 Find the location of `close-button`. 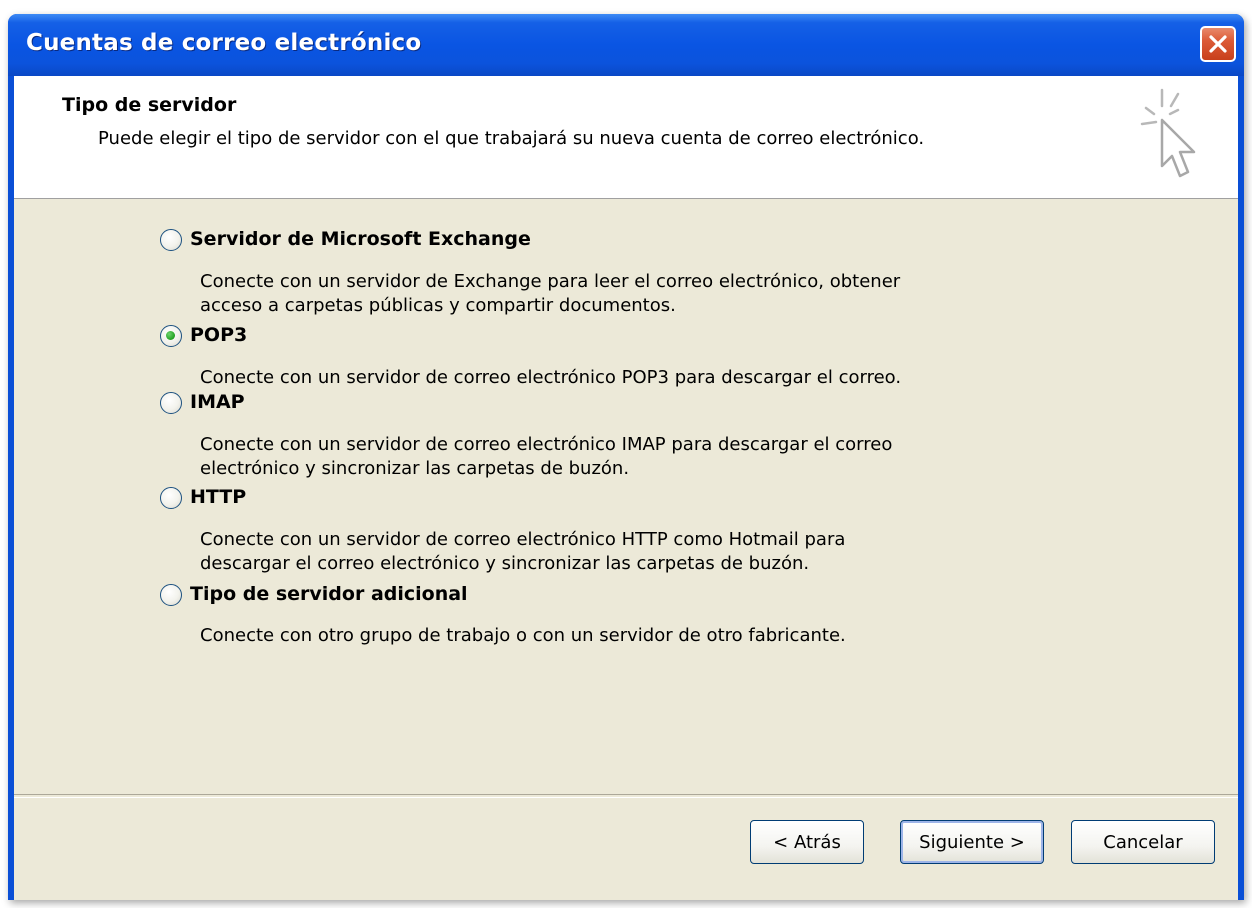

close-button is located at coordinates (1218, 44).